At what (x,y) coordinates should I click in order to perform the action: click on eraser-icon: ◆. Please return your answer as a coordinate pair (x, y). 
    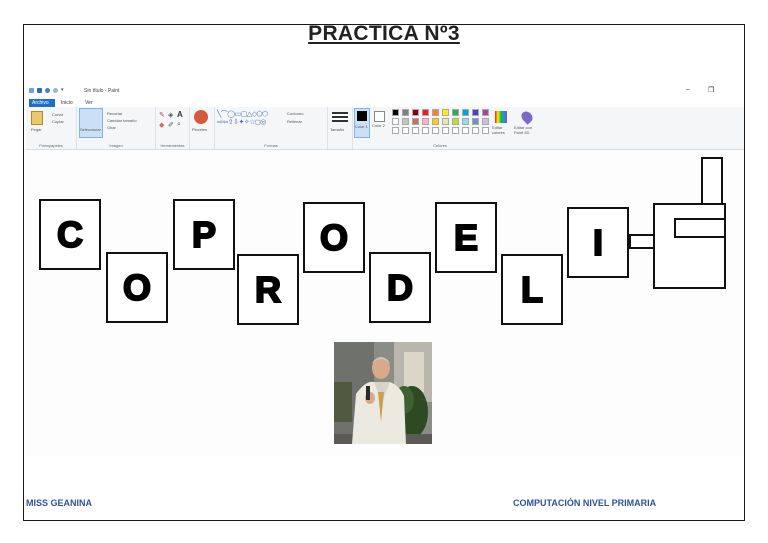
    Looking at the image, I should click on (161, 125).